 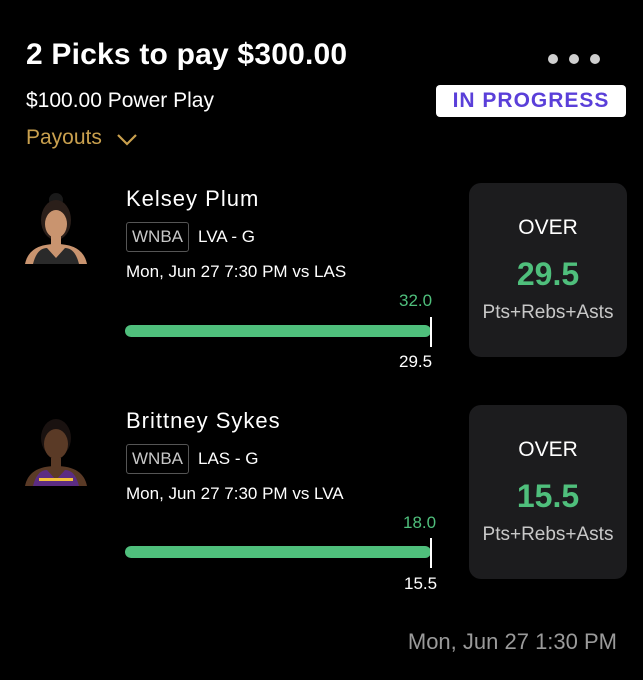 I want to click on more-options-icon, so click(x=574, y=59).